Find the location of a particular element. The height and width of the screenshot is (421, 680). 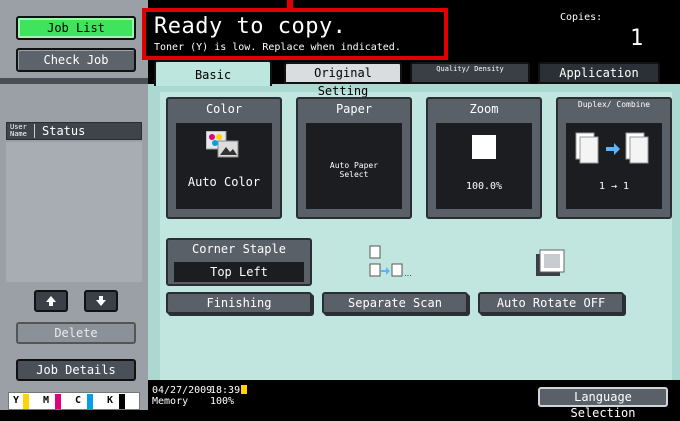

memory-value: 100% is located at coordinates (222, 401).